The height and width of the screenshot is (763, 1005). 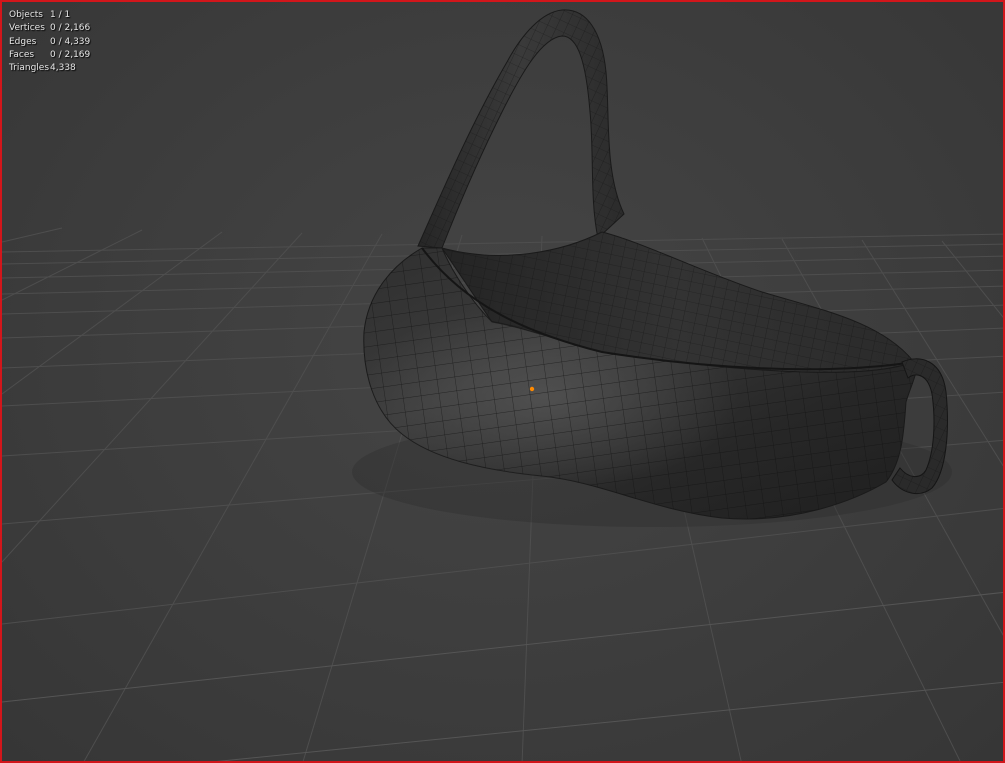 What do you see at coordinates (60, 15) in the screenshot?
I see `stat-value: 1 / 1` at bounding box center [60, 15].